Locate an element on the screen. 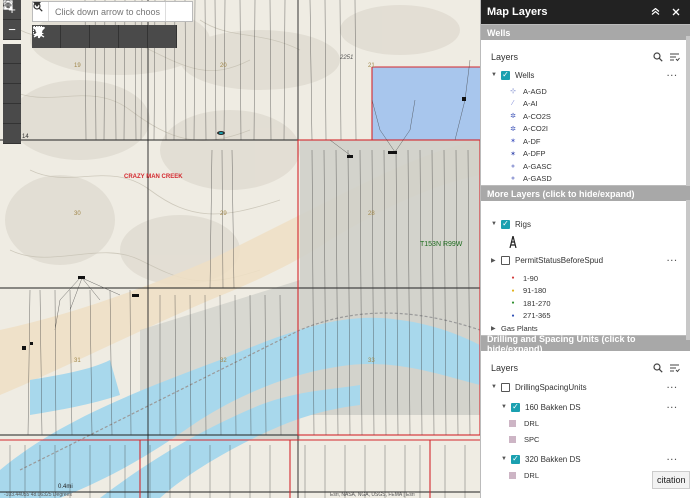  legend-label: 91-180 is located at coordinates (535, 291).